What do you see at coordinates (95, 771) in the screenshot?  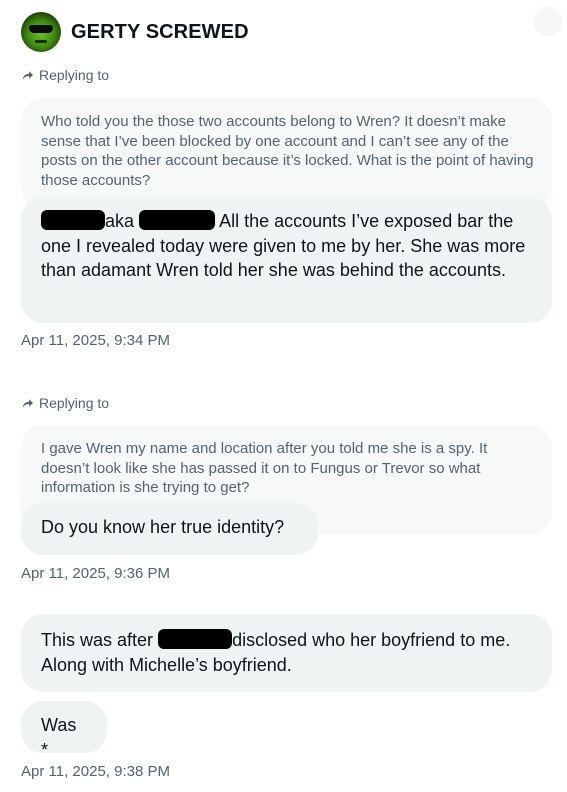 I see `timestamp: Apr 11, 2025, 9:38 PM` at bounding box center [95, 771].